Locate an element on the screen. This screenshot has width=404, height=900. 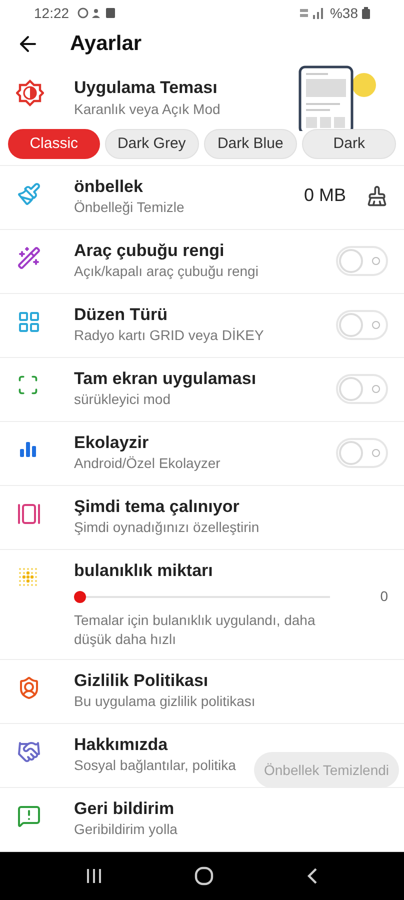
feedback-icon is located at coordinates (29, 816).